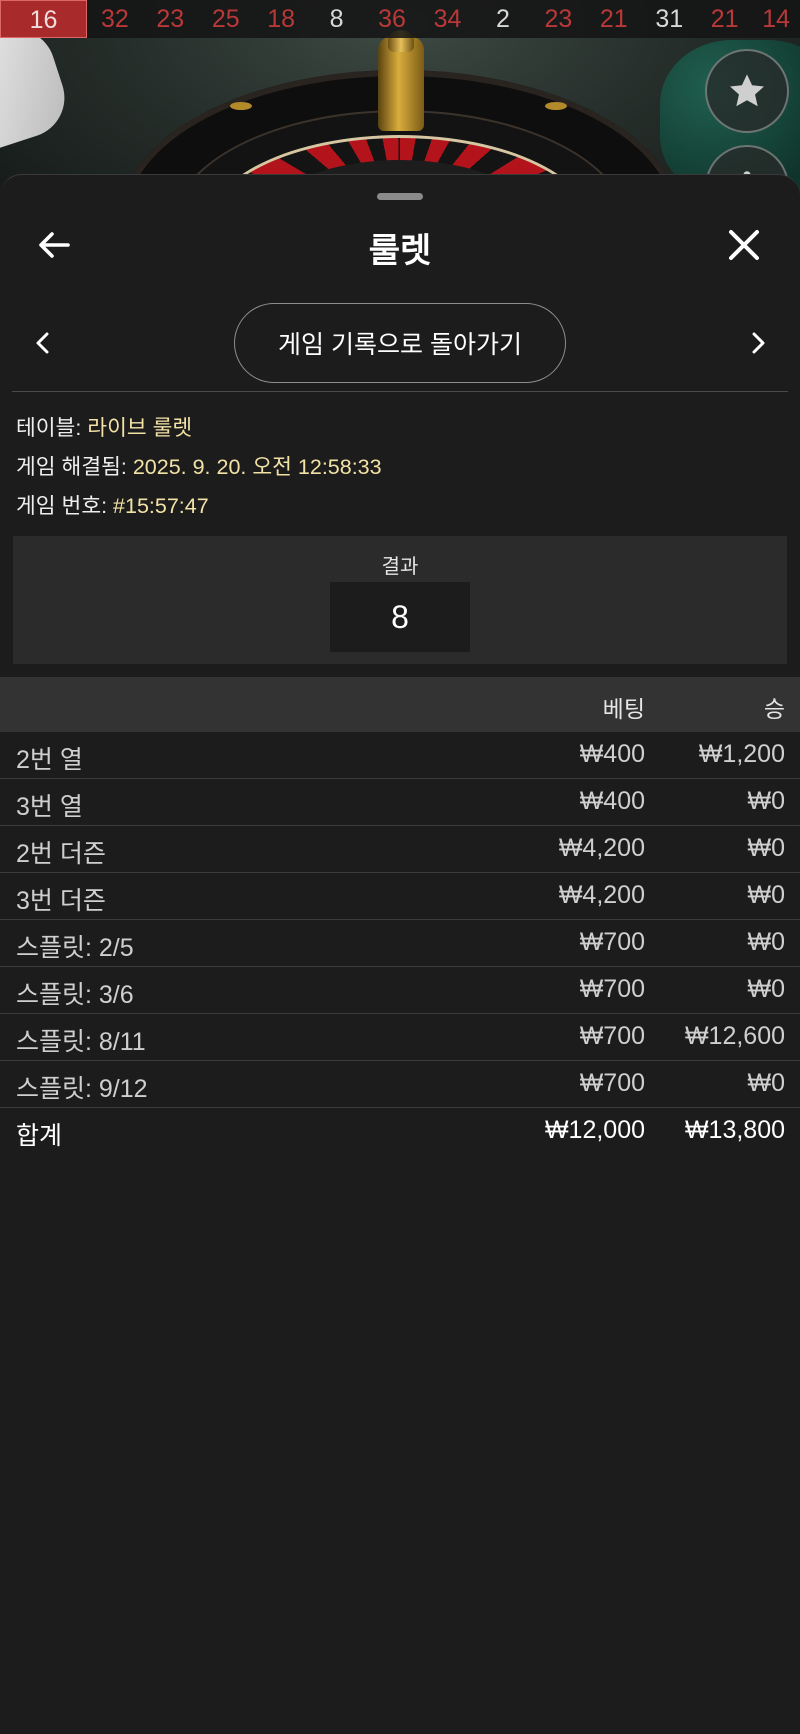 The image size is (800, 1734). What do you see at coordinates (114, 19) in the screenshot?
I see `history-result: 32` at bounding box center [114, 19].